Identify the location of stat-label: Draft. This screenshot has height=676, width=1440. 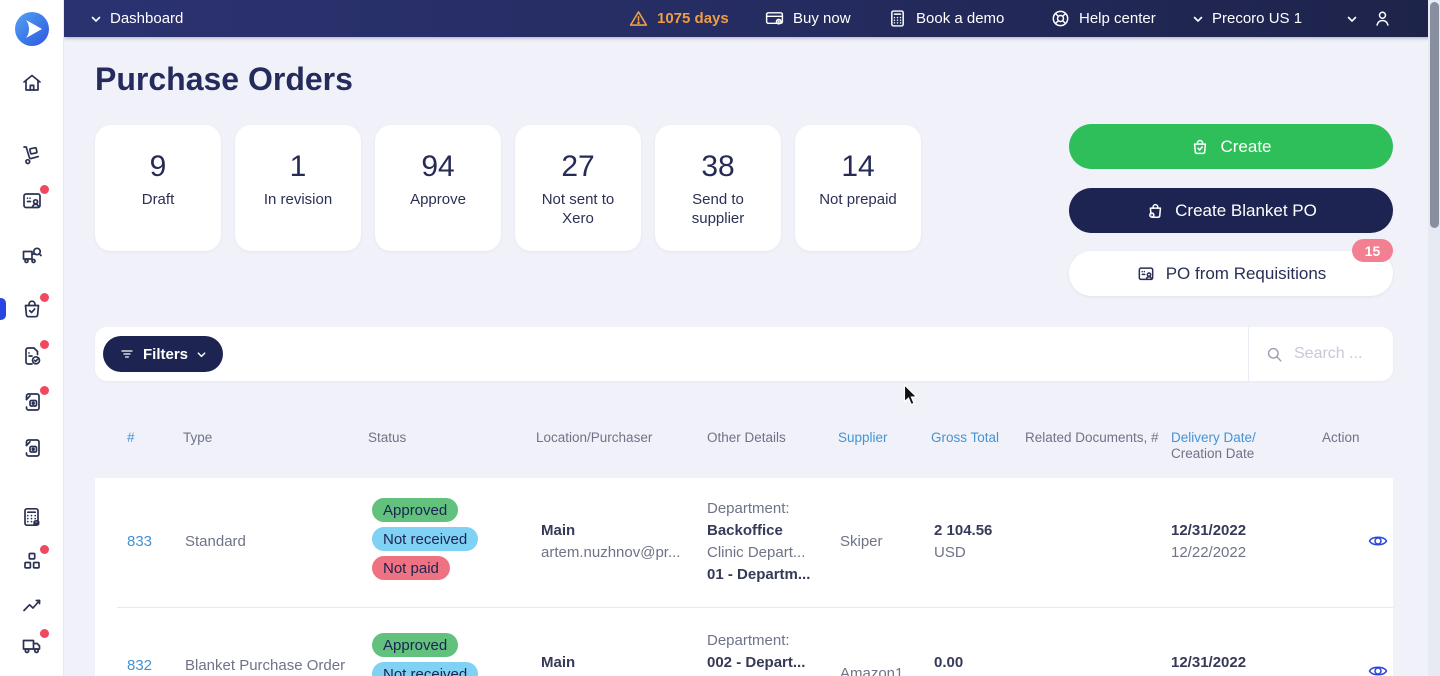
(158, 199).